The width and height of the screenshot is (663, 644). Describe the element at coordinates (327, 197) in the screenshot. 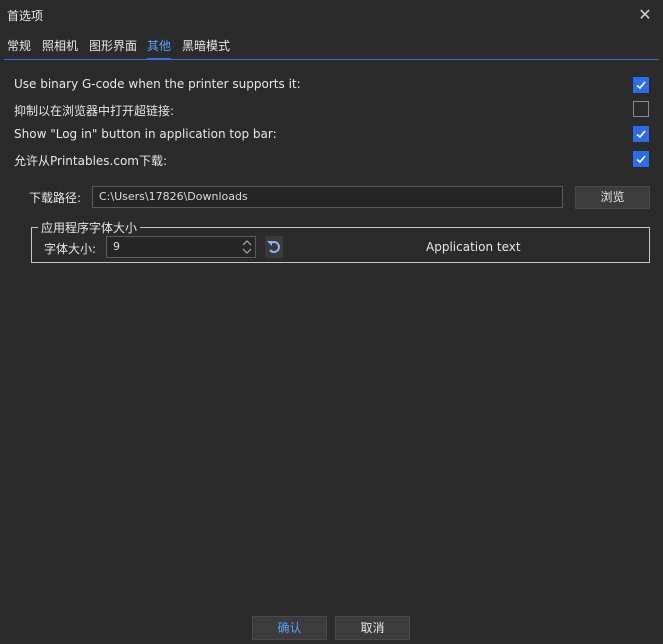

I see `download-path-input: C:\Users\17826\Downloads` at that location.